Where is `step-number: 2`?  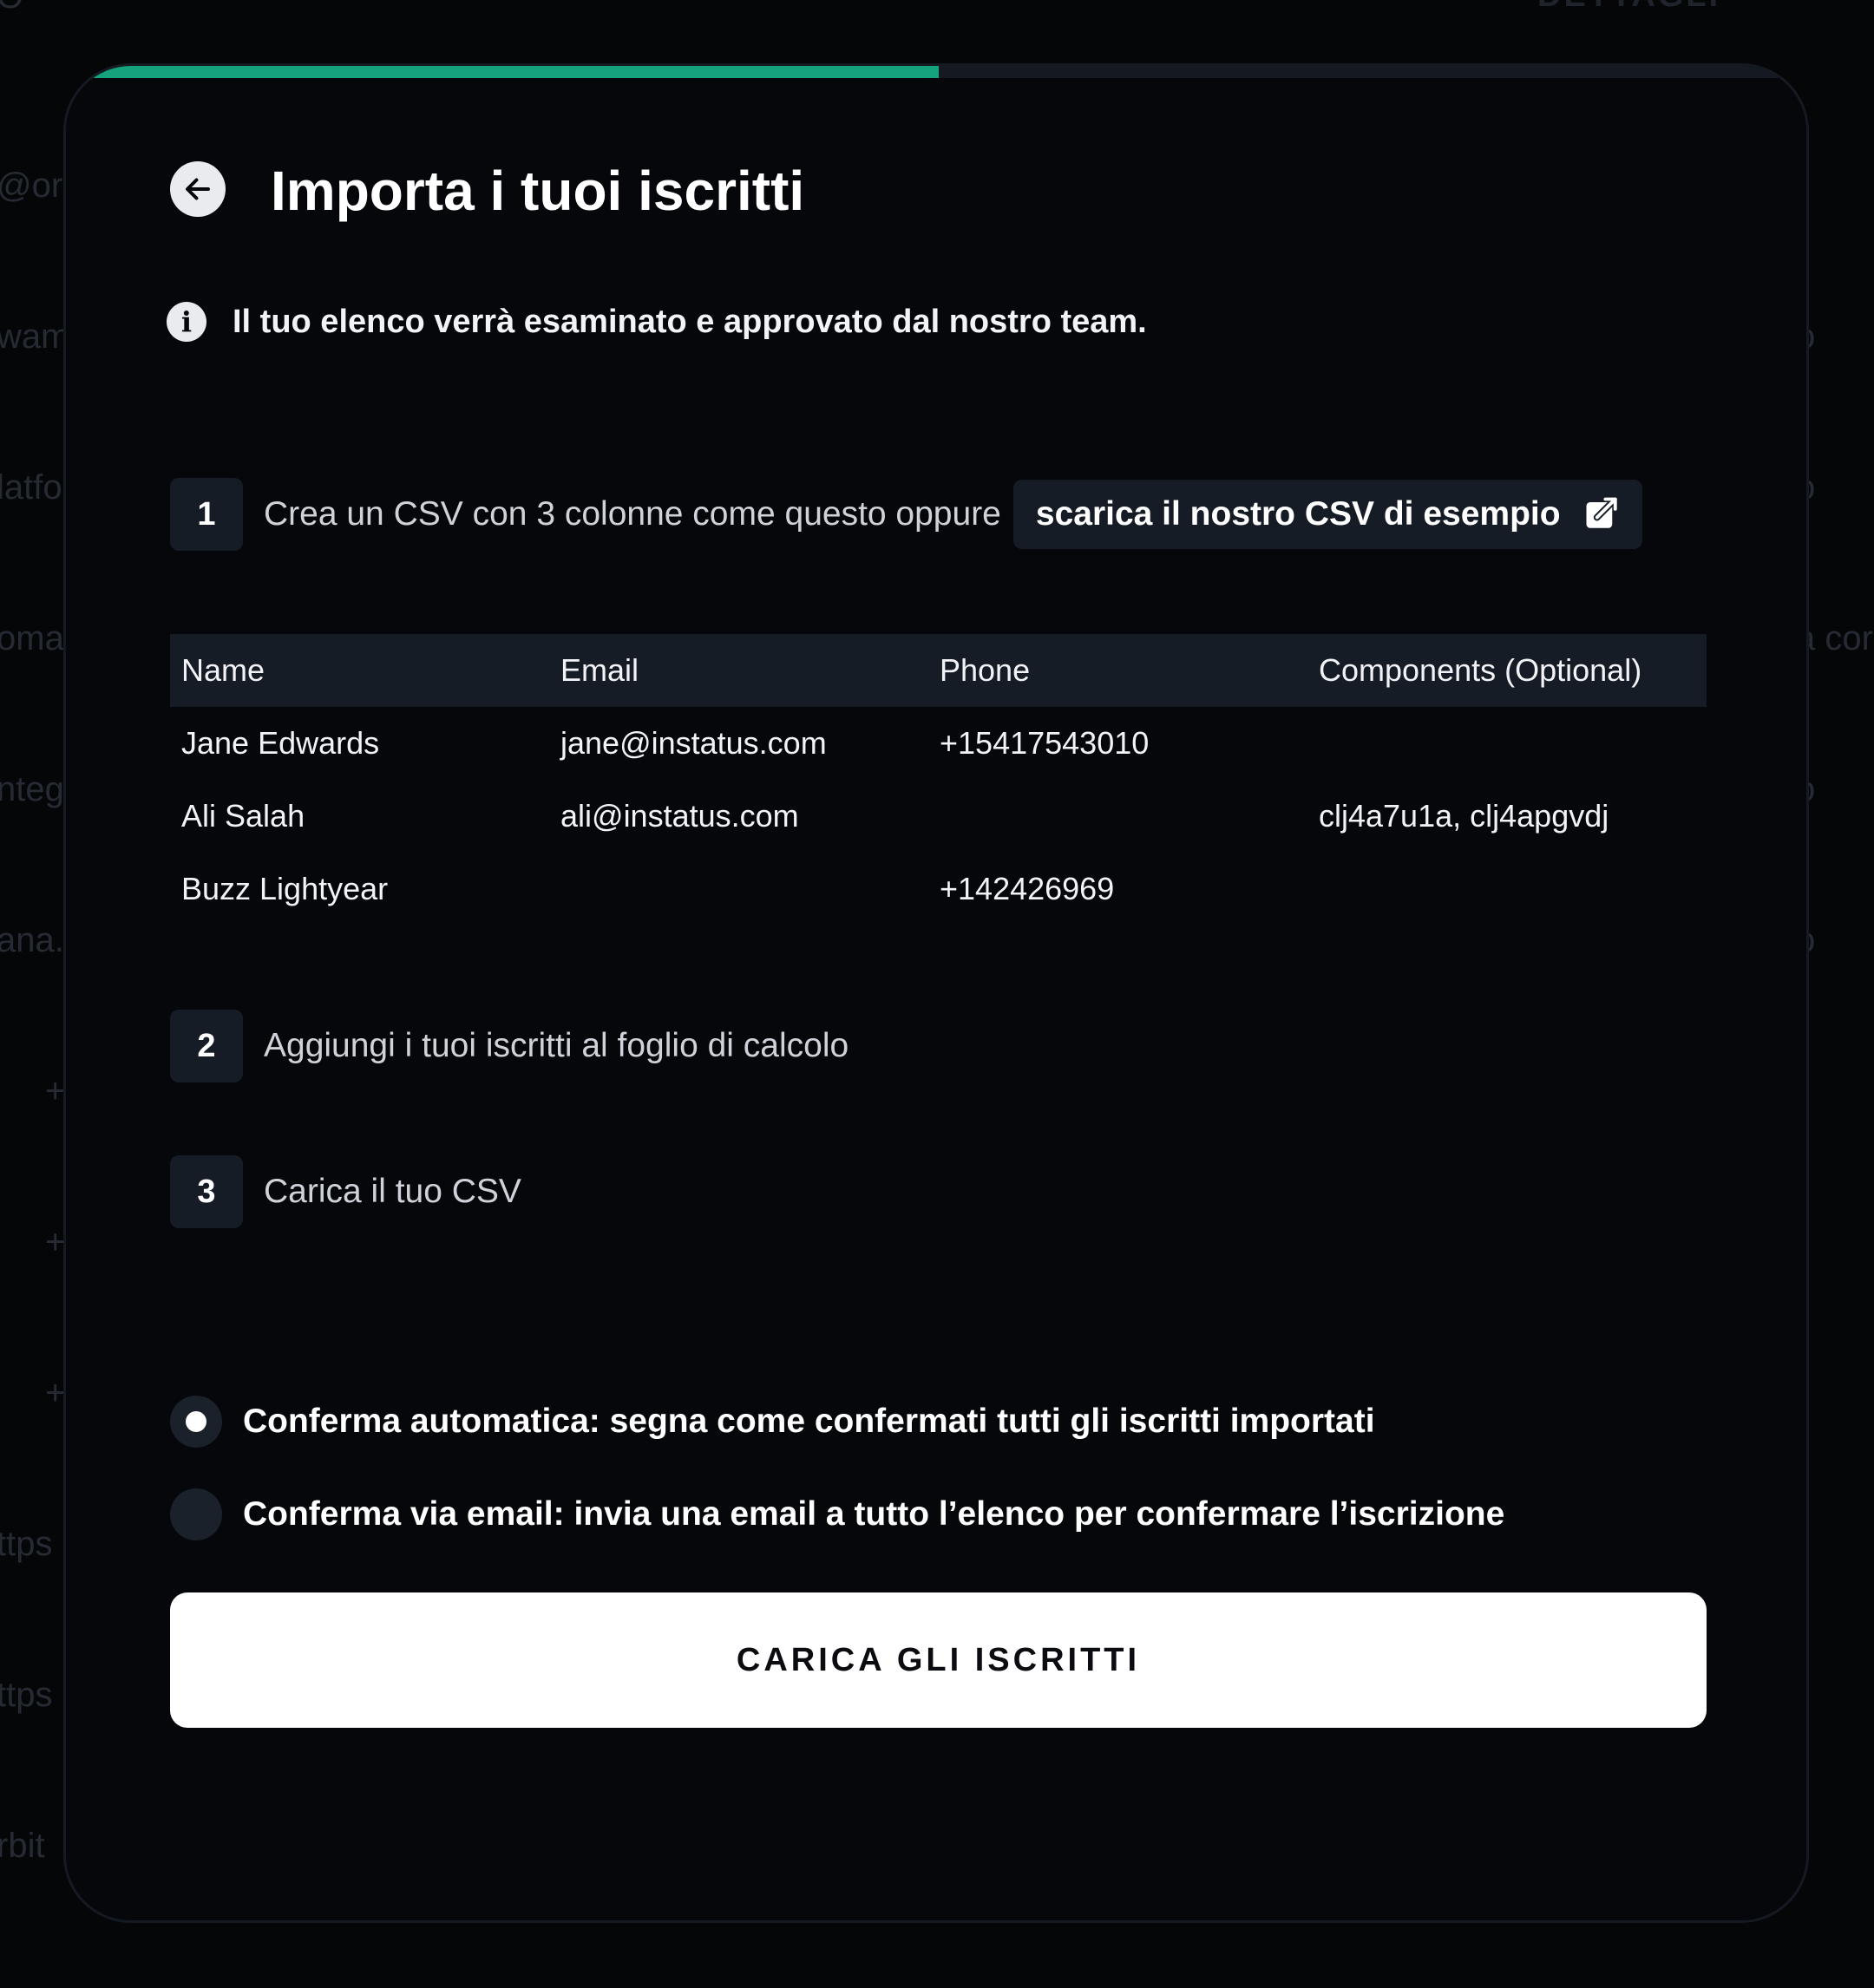 step-number: 2 is located at coordinates (206, 1046).